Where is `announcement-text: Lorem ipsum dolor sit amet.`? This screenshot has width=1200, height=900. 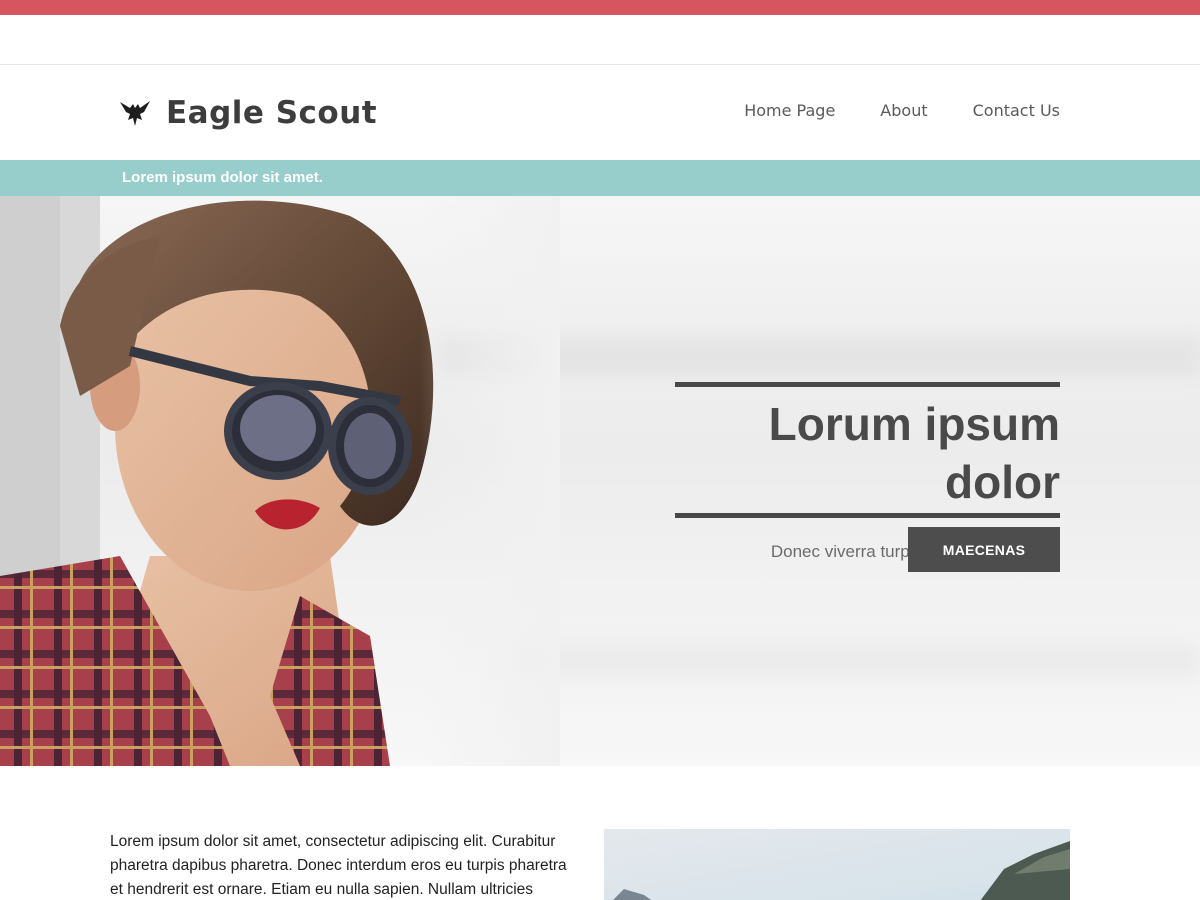
announcement-text: Lorem ipsum dolor sit amet. is located at coordinates (222, 177).